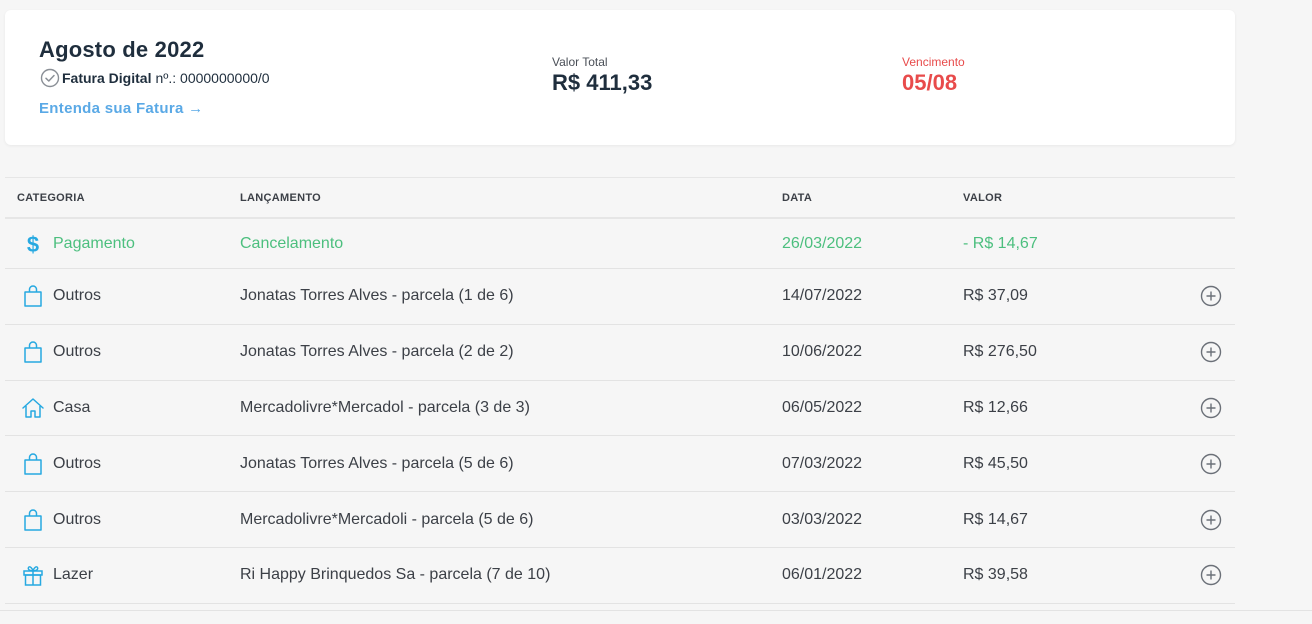  I want to click on due-date-block: Vencimento 05/08, so click(933, 75).